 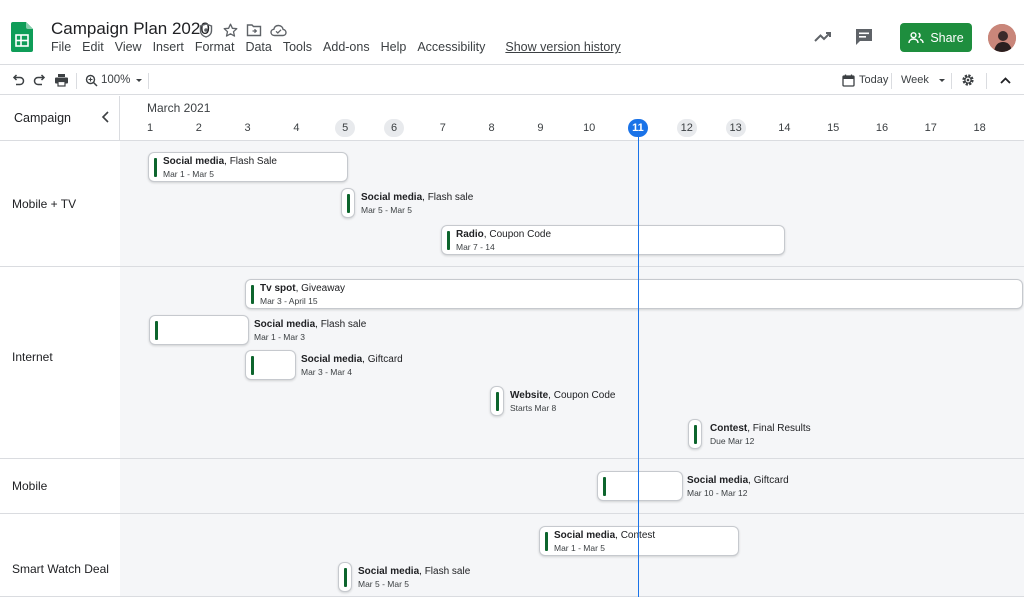 I want to click on print-icon, so click(x=61, y=80).